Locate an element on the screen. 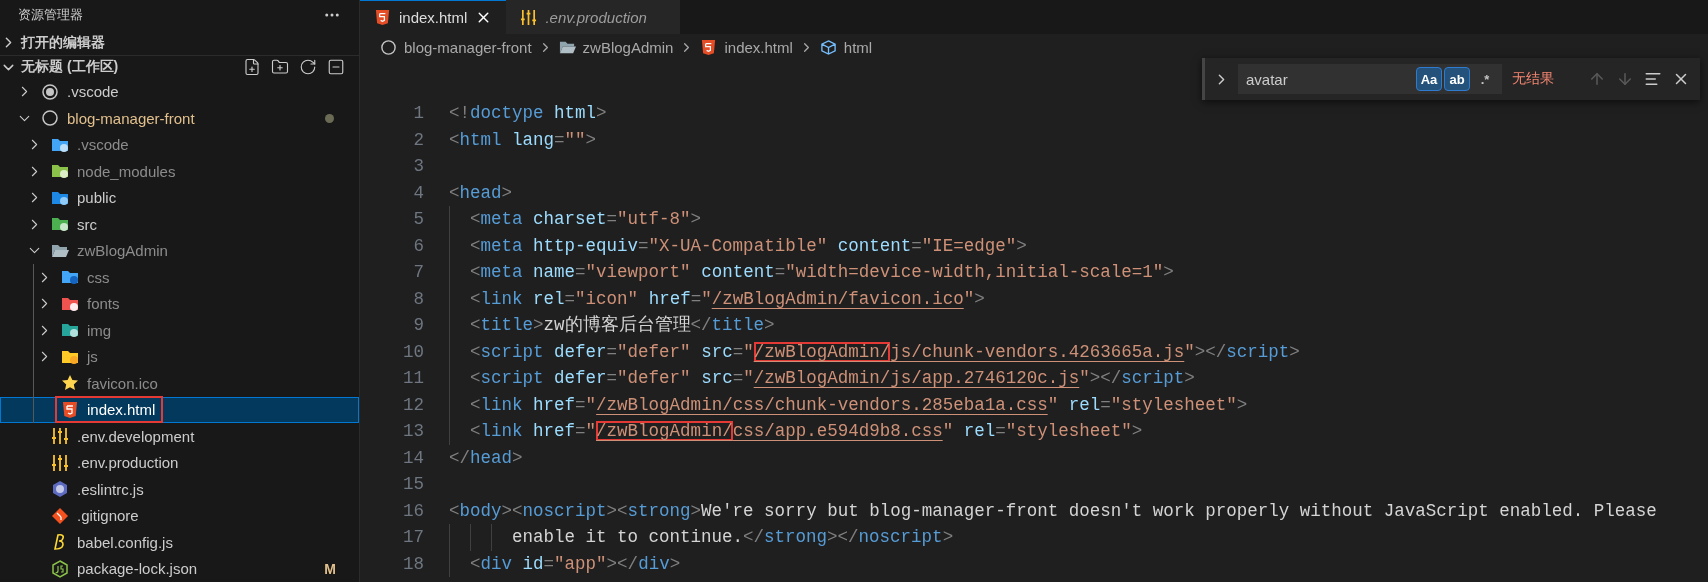 This screenshot has width=1708, height=582. folder-item: img is located at coordinates (179, 330).